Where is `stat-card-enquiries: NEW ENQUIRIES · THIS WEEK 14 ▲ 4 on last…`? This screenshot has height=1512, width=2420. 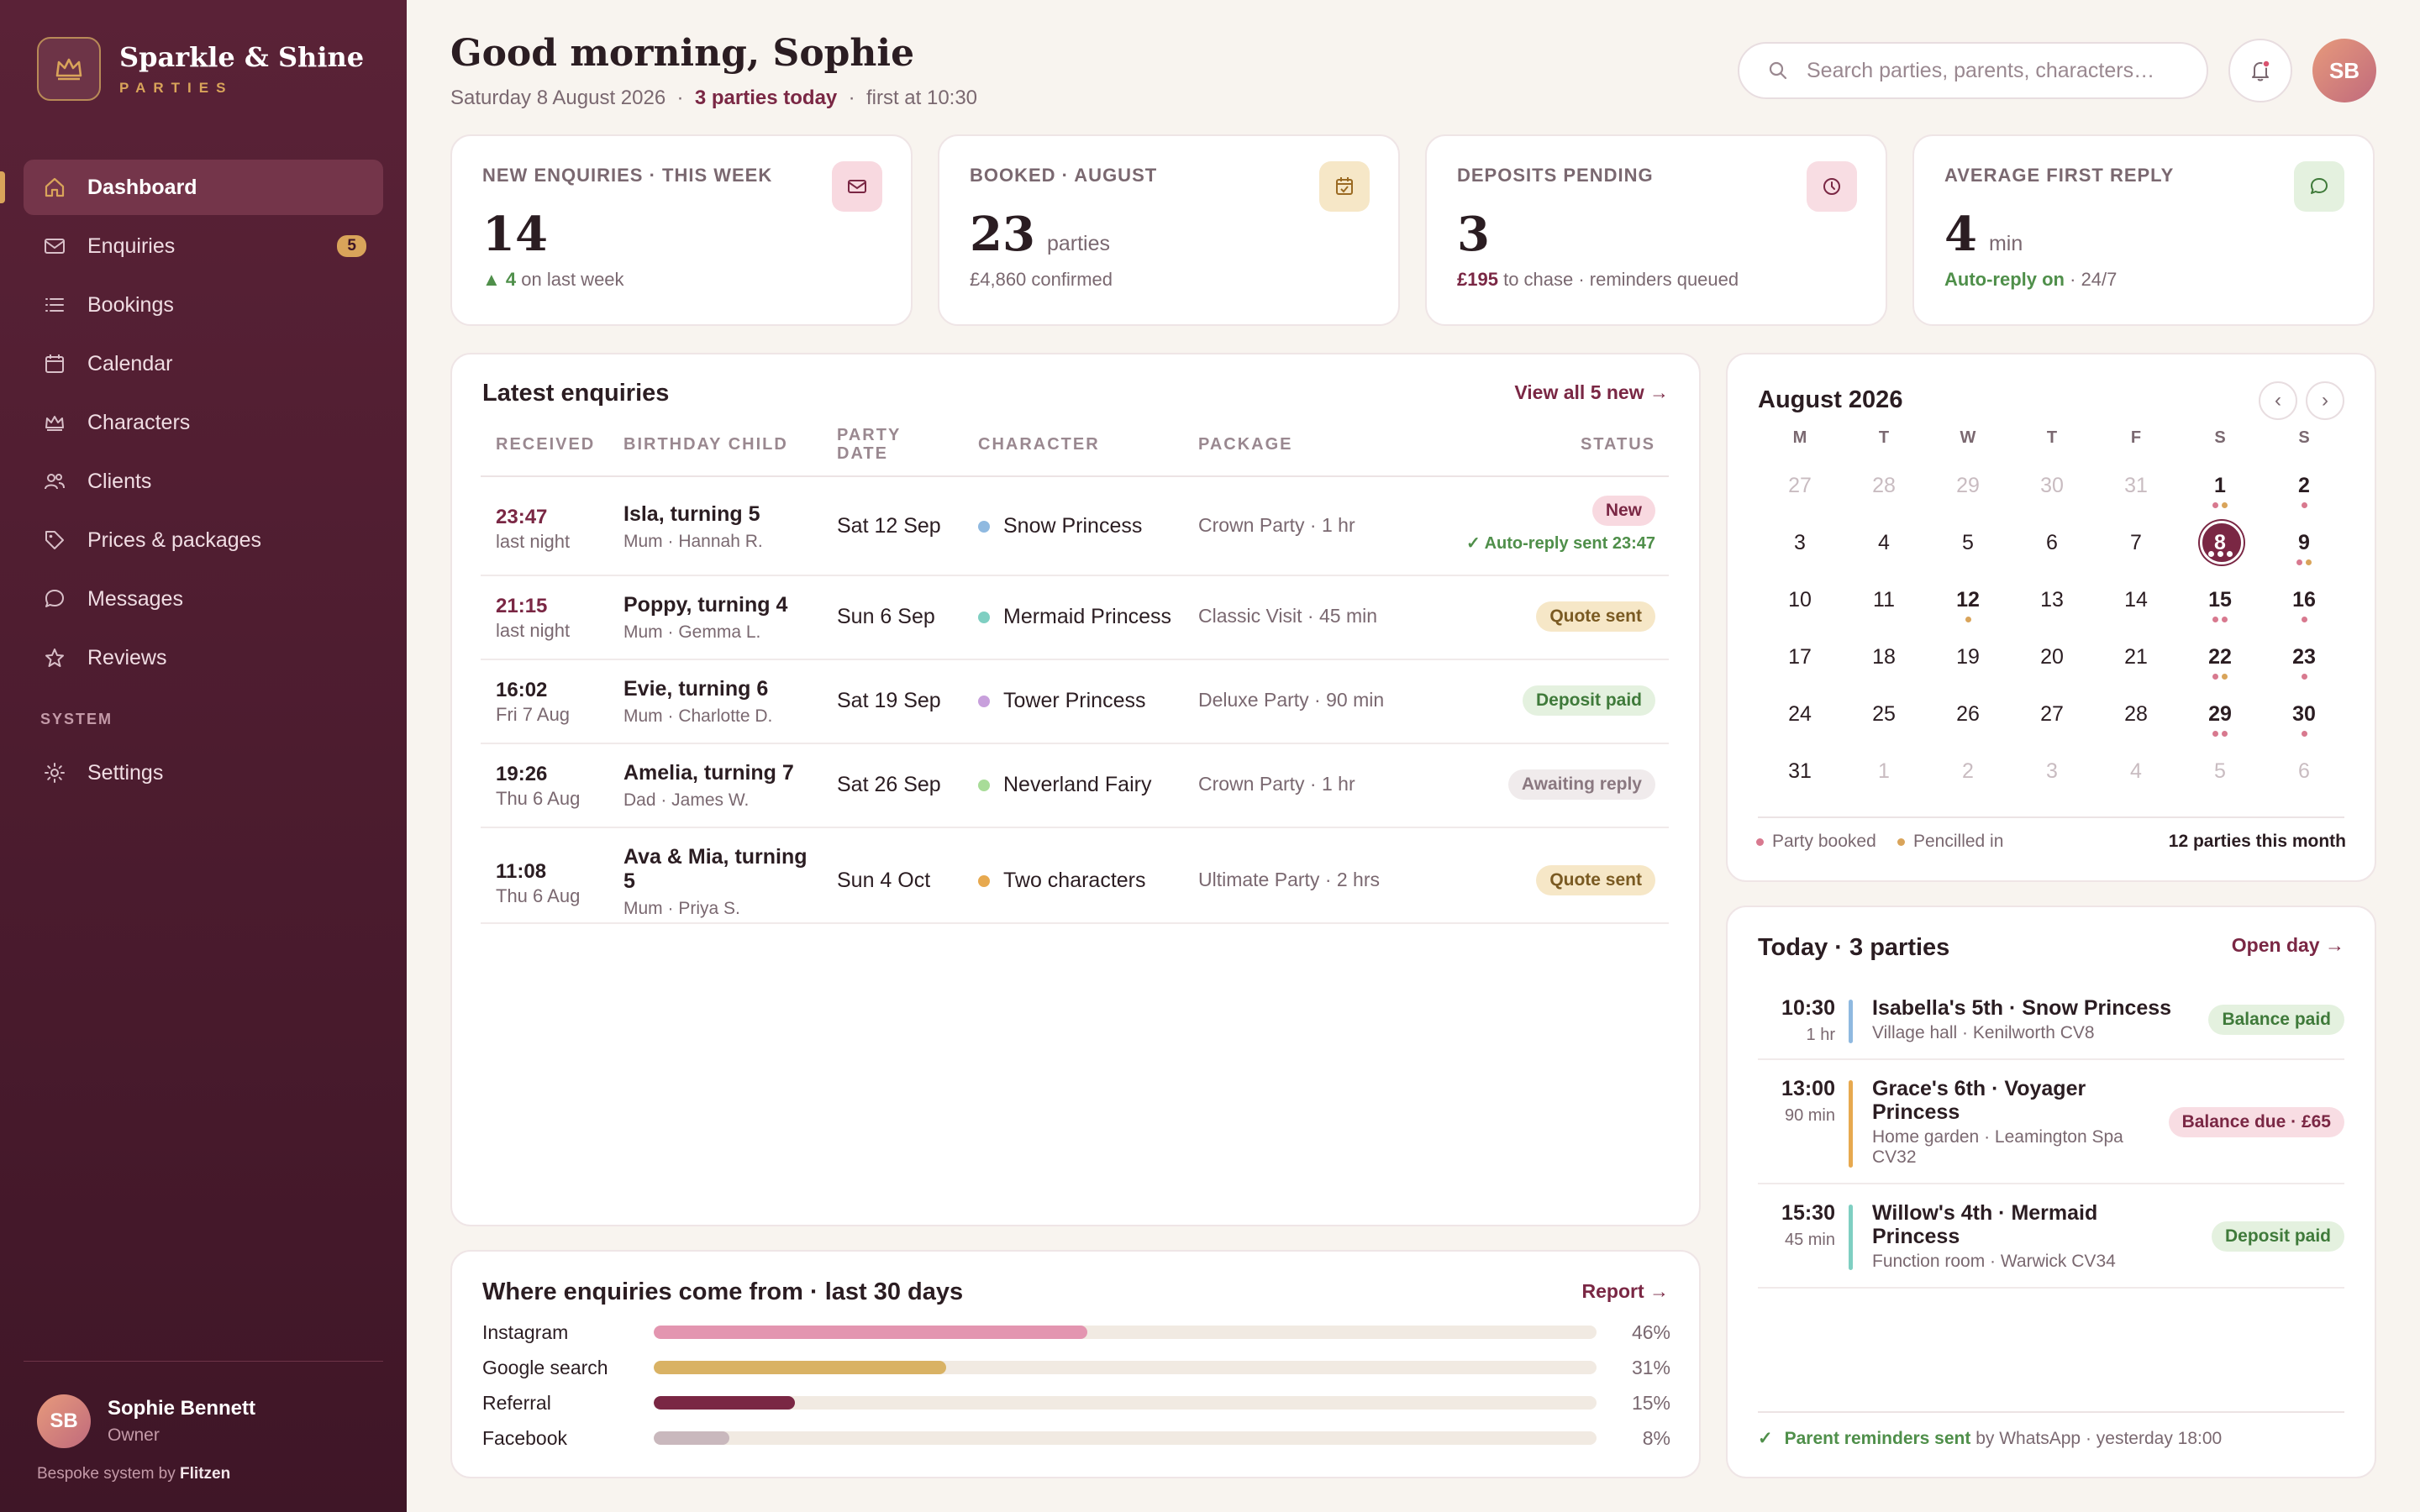 stat-card-enquiries: NEW ENQUIRIES · THIS WEEK 14 ▲ 4 on last… is located at coordinates (681, 230).